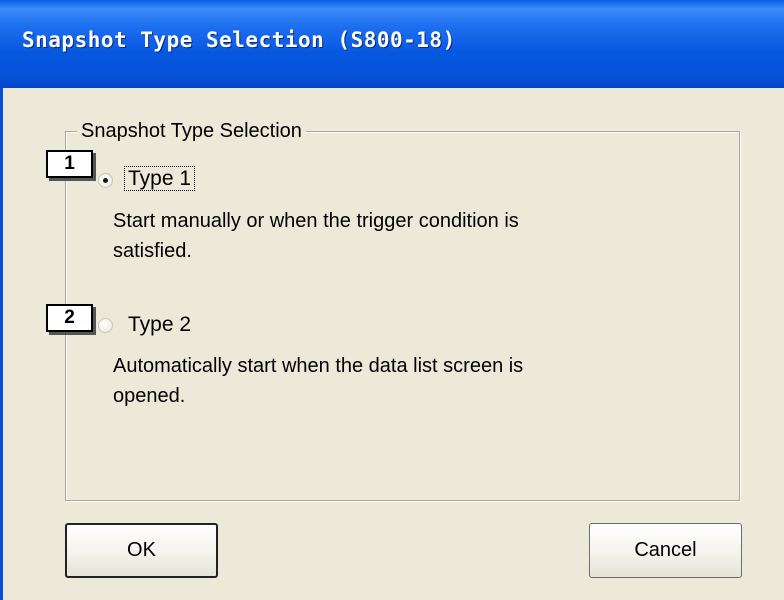 Image resolution: width=784 pixels, height=600 pixels. Describe the element at coordinates (152, 251) in the screenshot. I see `type1-description-line2: satisfied.` at that location.